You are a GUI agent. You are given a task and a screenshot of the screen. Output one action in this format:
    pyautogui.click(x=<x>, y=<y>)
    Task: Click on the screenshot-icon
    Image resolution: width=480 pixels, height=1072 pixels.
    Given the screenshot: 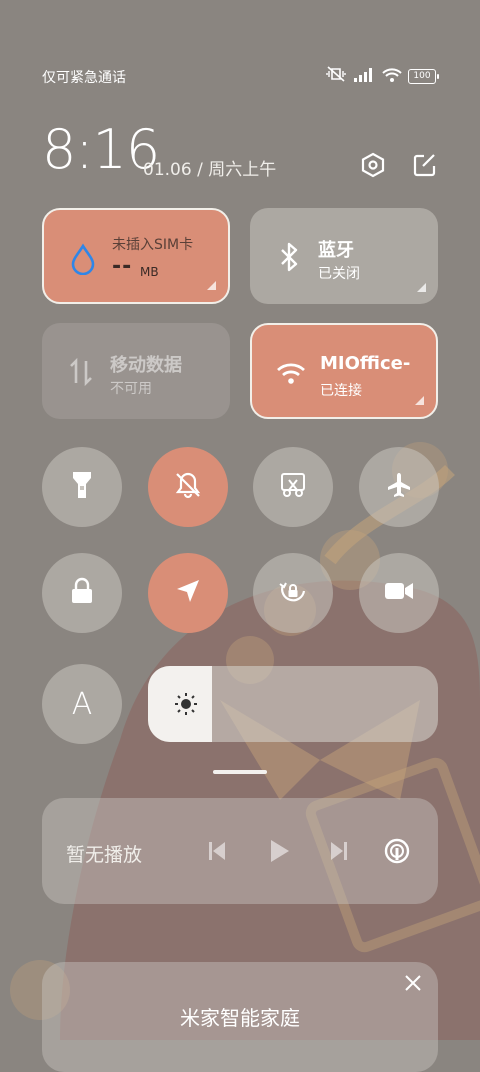 What is the action you would take?
    pyautogui.click(x=293, y=487)
    